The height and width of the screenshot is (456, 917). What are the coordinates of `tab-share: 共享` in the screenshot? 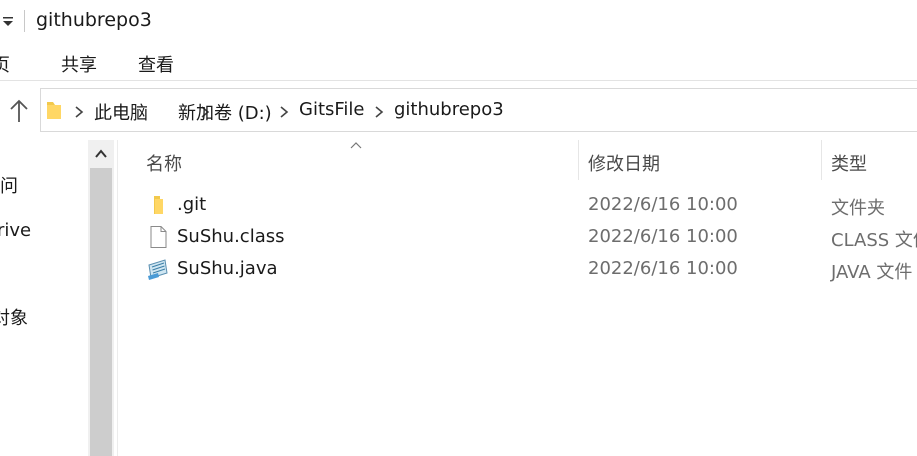 It's located at (79, 64).